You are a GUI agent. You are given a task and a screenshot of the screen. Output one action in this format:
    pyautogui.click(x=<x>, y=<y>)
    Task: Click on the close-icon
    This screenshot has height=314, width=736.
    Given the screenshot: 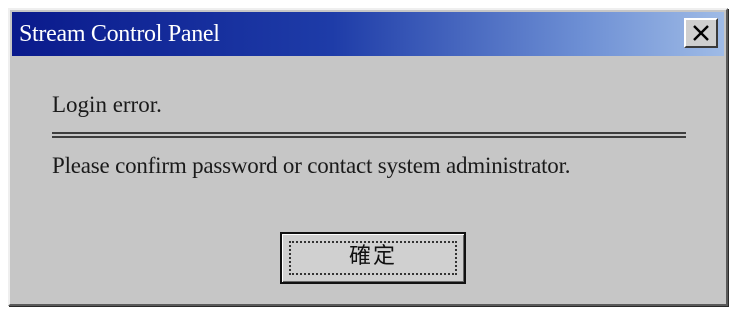 What is the action you would take?
    pyautogui.click(x=701, y=33)
    